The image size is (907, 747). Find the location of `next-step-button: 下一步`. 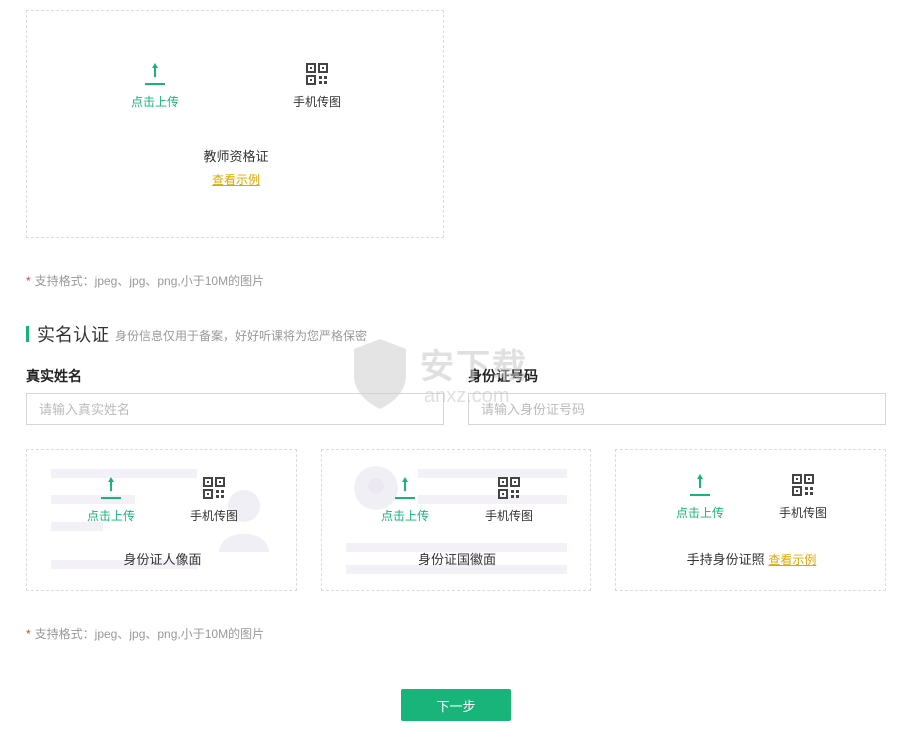

next-step-button: 下一步 is located at coordinates (456, 705).